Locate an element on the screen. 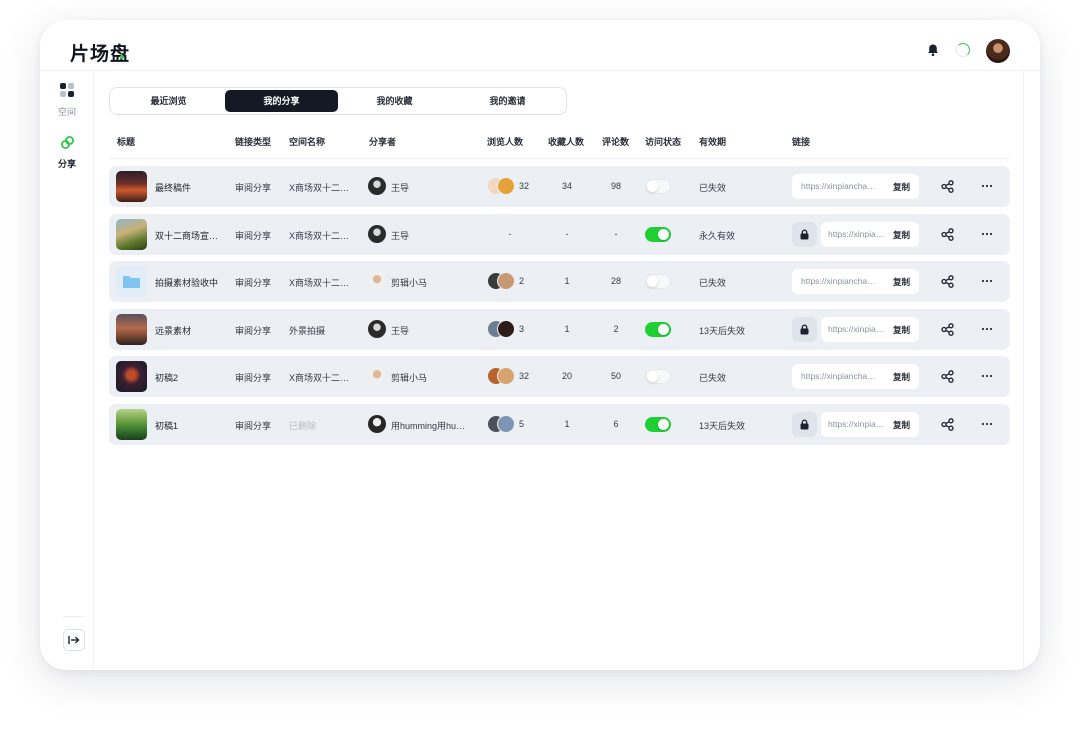  lock-icon is located at coordinates (804, 329).